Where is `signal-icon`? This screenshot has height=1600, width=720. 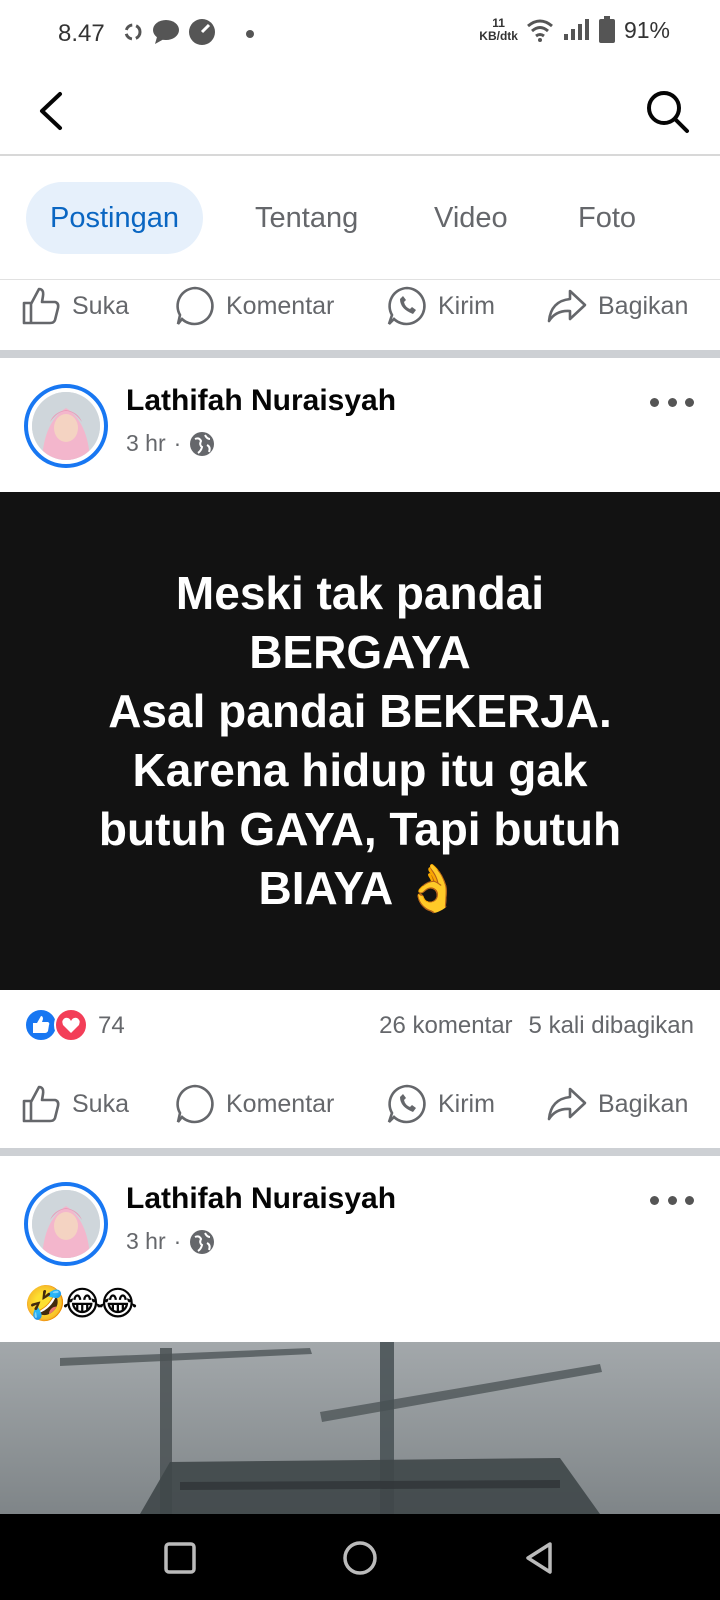
signal-icon is located at coordinates (576, 29).